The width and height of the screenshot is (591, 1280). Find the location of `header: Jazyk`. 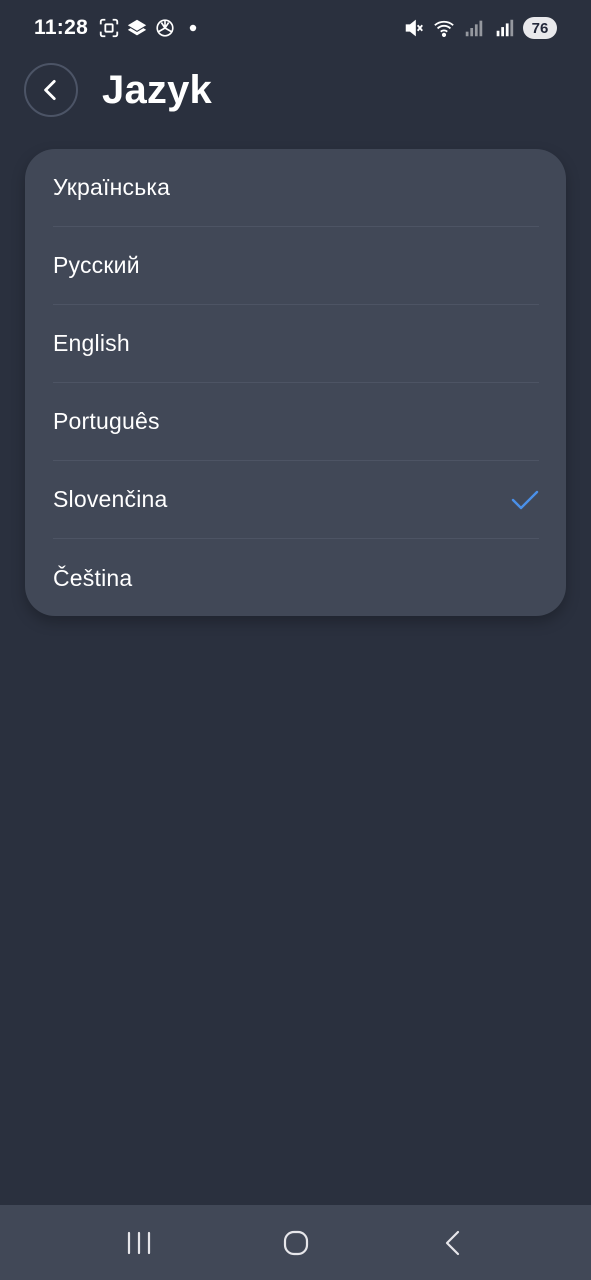

header: Jazyk is located at coordinates (118, 90).